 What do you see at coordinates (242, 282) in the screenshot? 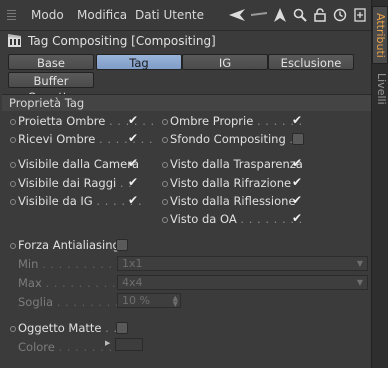
I see `max-dropdown: 4x4 ▼` at bounding box center [242, 282].